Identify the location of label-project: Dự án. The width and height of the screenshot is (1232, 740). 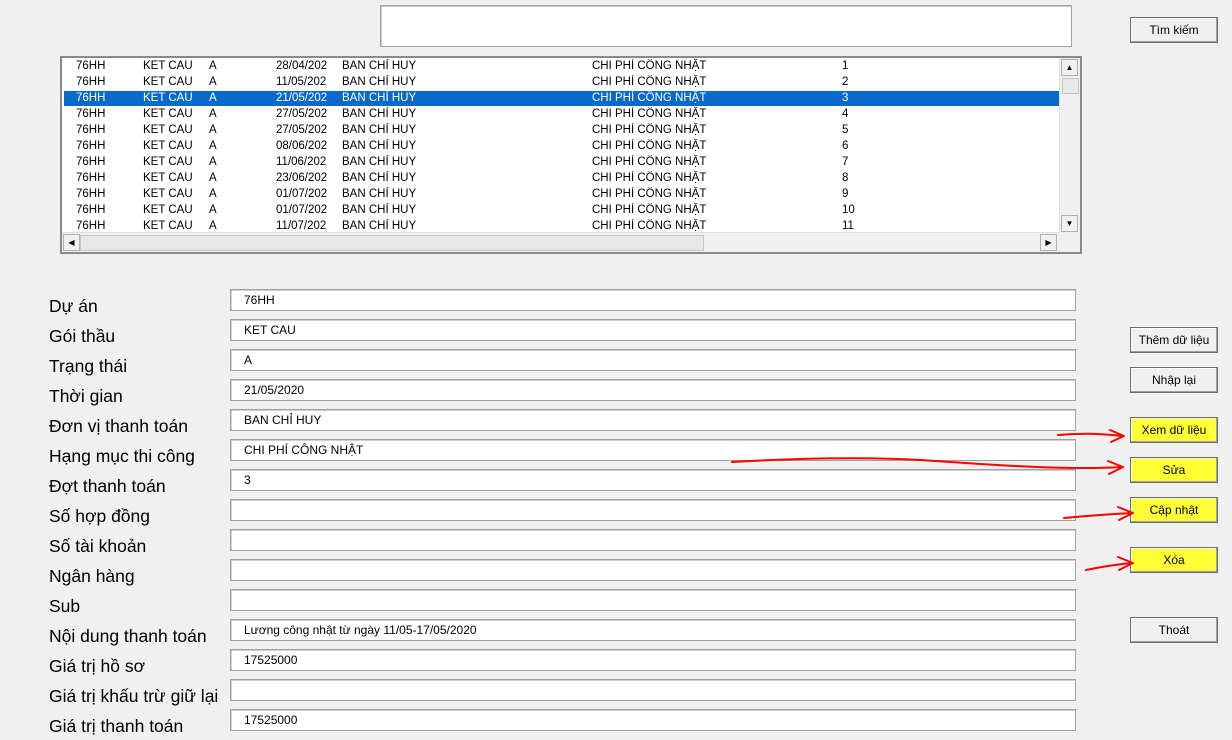
(73, 306).